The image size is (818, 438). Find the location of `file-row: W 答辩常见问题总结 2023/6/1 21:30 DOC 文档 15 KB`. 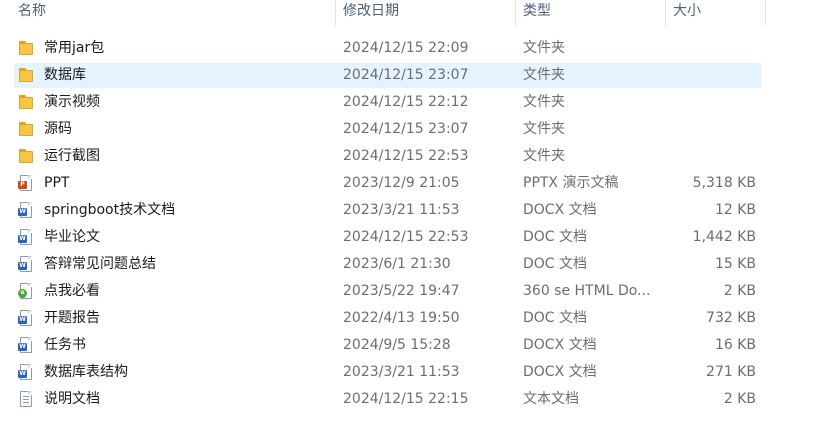

file-row: W 答辩常见问题总结 2023/6/1 21:30 DOC 文档 15 KB is located at coordinates (409, 264).